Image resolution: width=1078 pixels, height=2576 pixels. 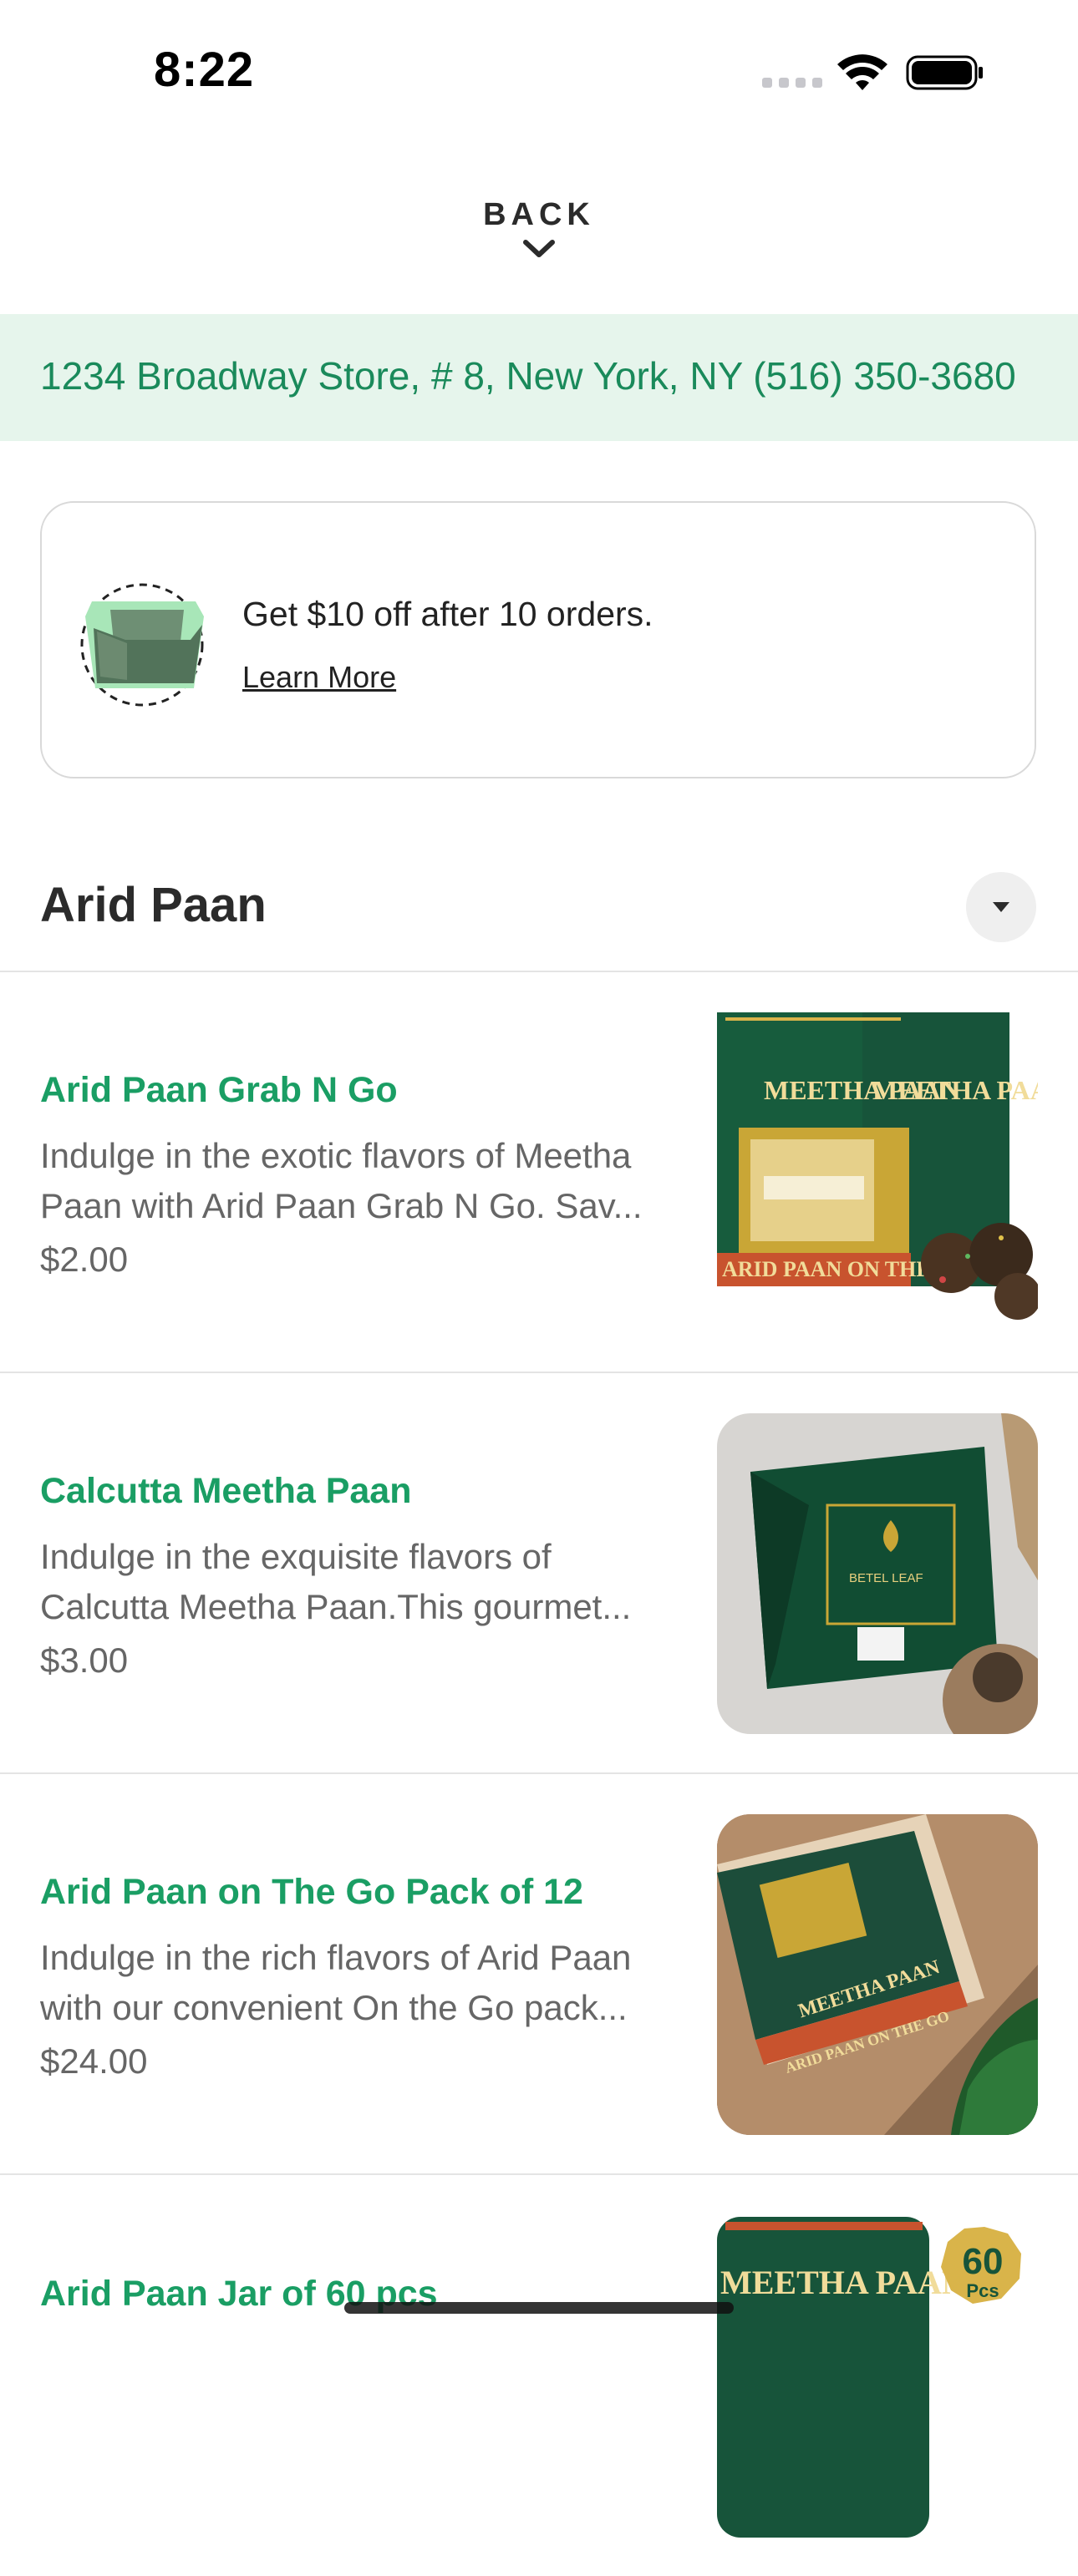 I want to click on item-name: Arid Paan Grab N Go, so click(x=219, y=1090).